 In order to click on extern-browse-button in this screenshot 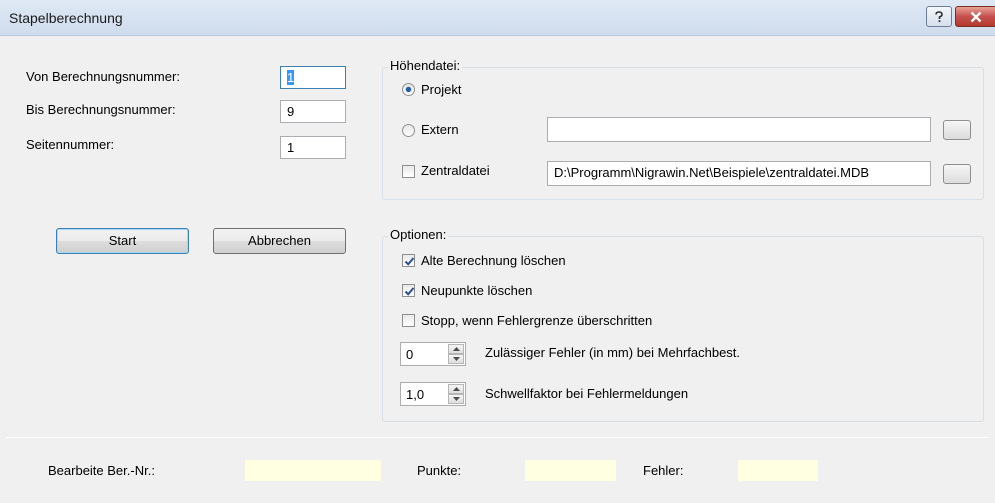, I will do `click(957, 130)`.